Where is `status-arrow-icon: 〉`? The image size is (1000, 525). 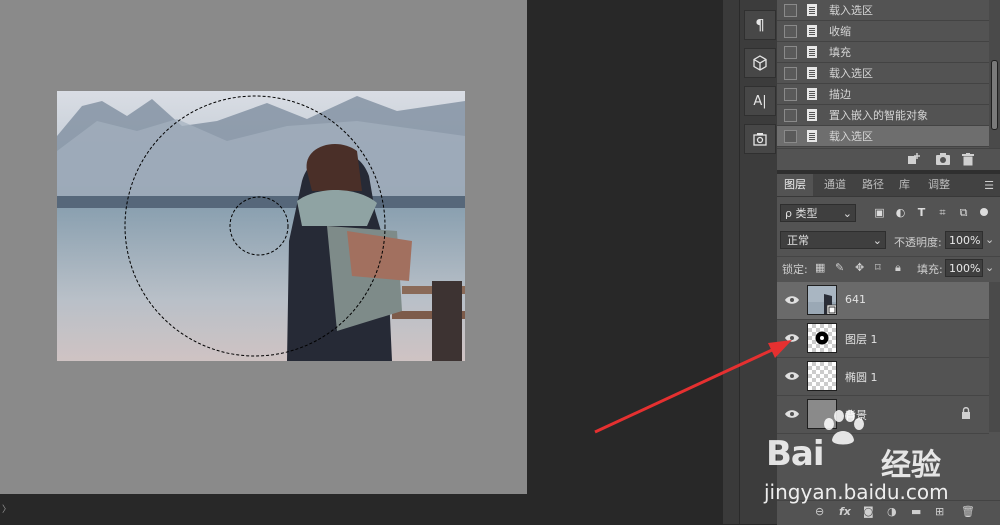 status-arrow-icon: 〉 is located at coordinates (6, 508).